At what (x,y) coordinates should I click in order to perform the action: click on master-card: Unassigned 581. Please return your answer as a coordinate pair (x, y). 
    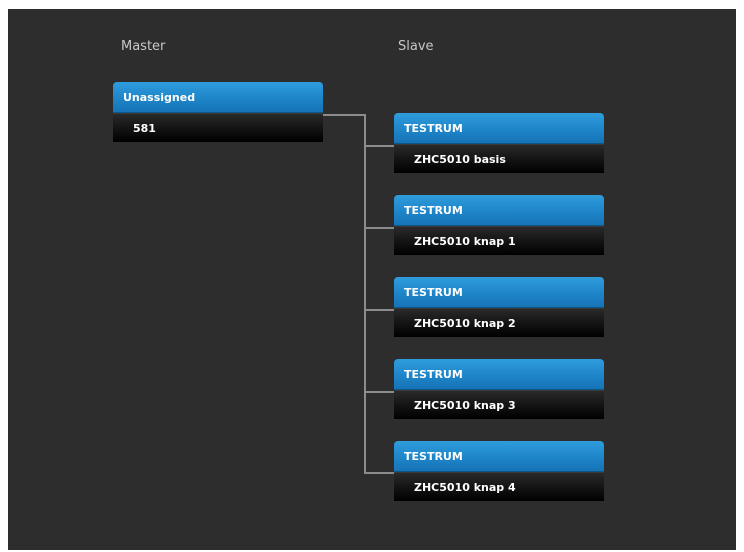
    Looking at the image, I should click on (218, 112).